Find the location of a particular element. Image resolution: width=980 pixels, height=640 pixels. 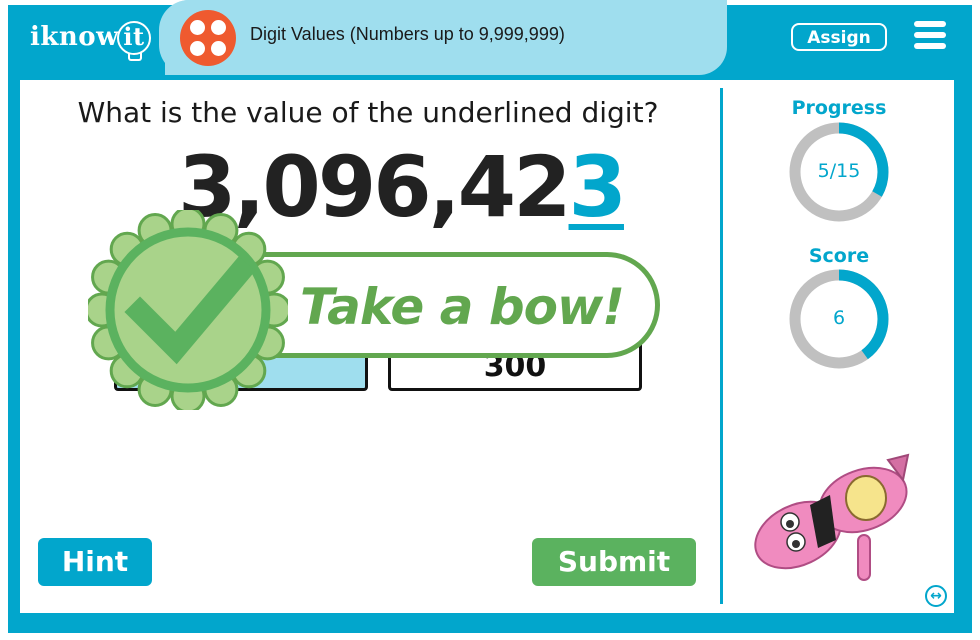

score-label: Score is located at coordinates (839, 256).